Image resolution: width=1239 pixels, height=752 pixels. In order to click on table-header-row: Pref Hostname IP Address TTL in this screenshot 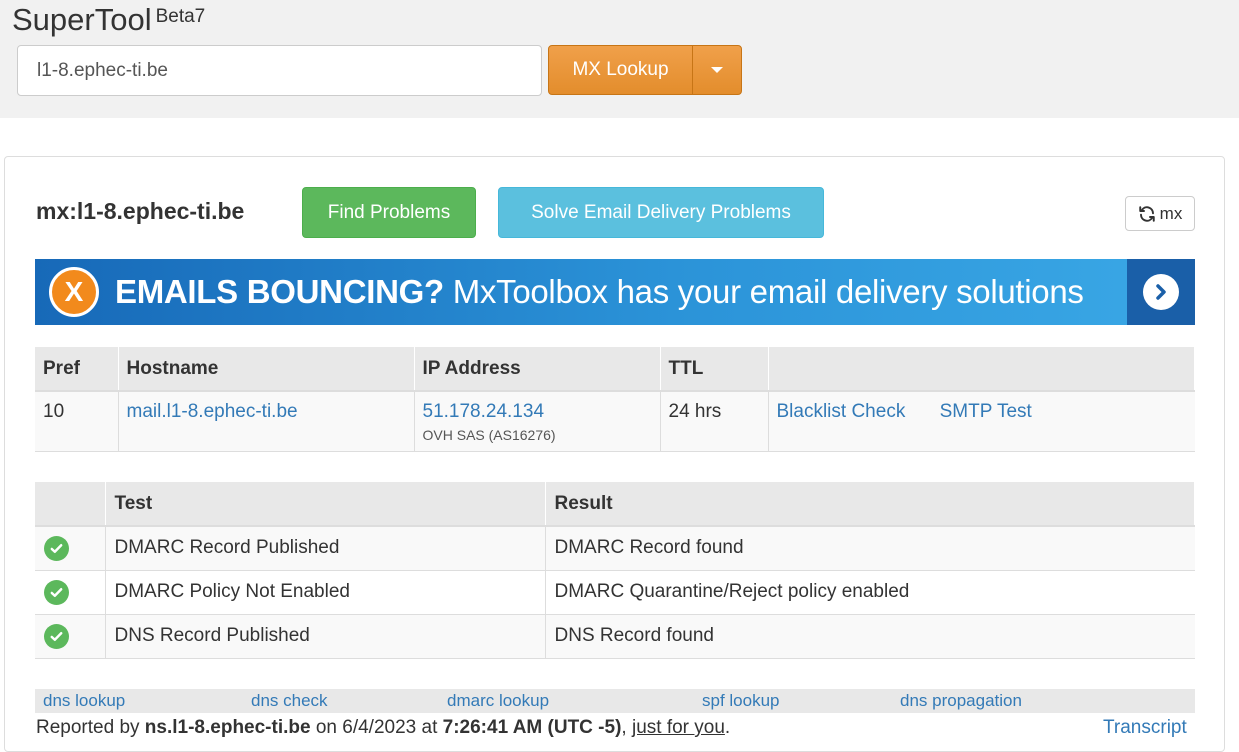, I will do `click(615, 369)`.